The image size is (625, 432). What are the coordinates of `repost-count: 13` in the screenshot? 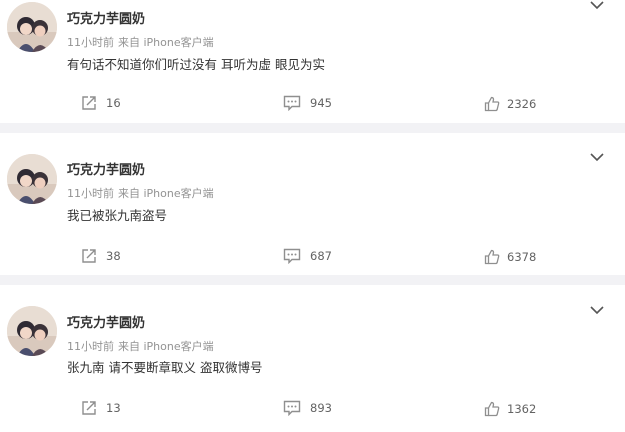 It's located at (113, 408).